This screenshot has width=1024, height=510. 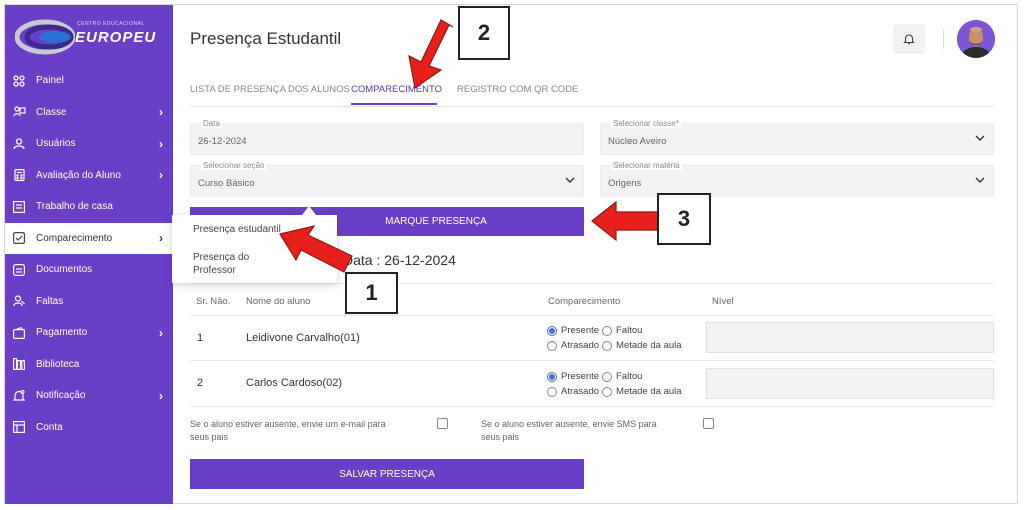 What do you see at coordinates (484, 33) in the screenshot?
I see `annotation-label-2: 2` at bounding box center [484, 33].